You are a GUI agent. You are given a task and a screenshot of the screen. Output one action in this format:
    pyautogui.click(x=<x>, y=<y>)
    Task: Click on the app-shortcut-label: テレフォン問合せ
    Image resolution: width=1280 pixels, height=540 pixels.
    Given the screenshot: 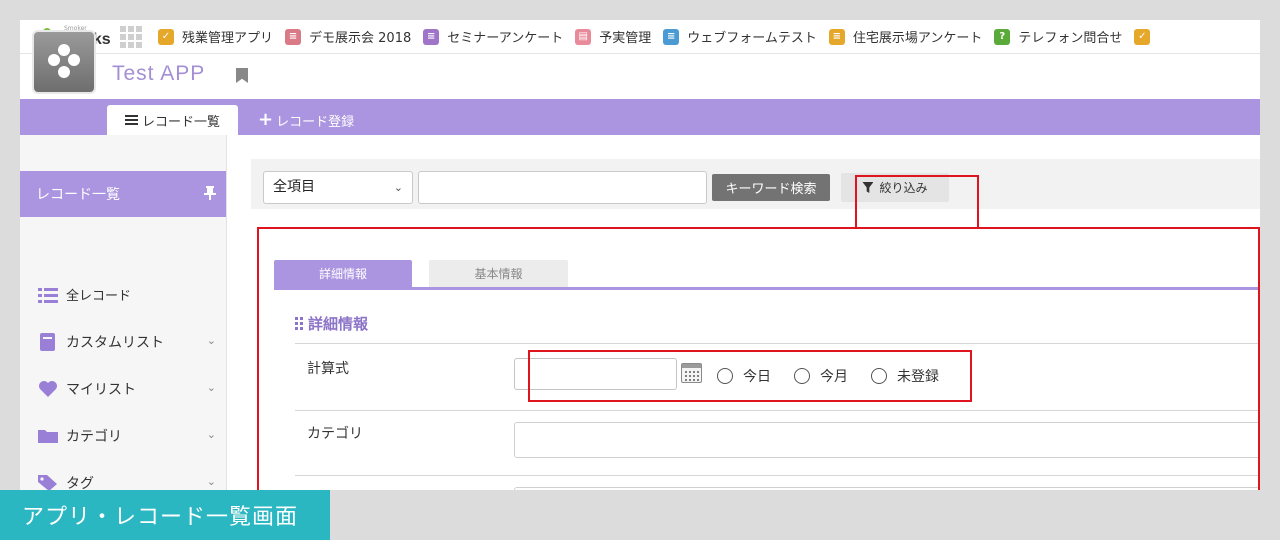 What is the action you would take?
    pyautogui.click(x=1070, y=38)
    